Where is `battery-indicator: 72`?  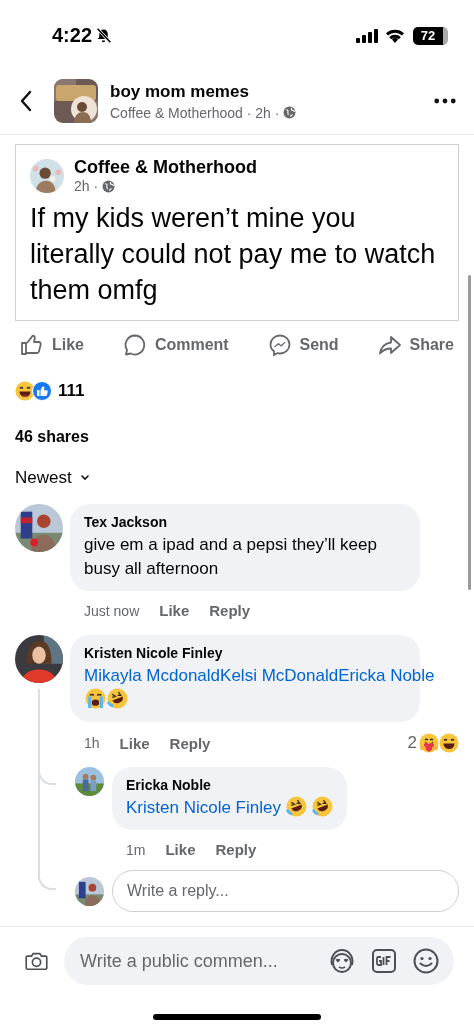
battery-indicator: 72 is located at coordinates (430, 35).